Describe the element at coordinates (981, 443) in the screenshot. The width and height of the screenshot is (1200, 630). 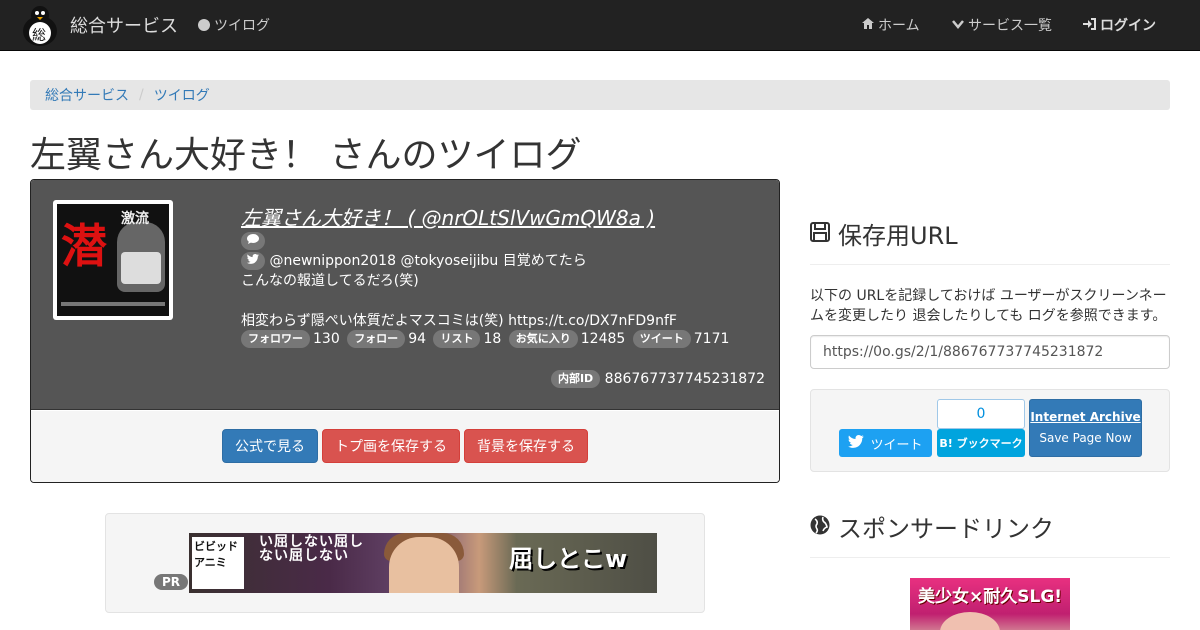
I see `hatena-bookmark-button: B! ブックマーク` at that location.